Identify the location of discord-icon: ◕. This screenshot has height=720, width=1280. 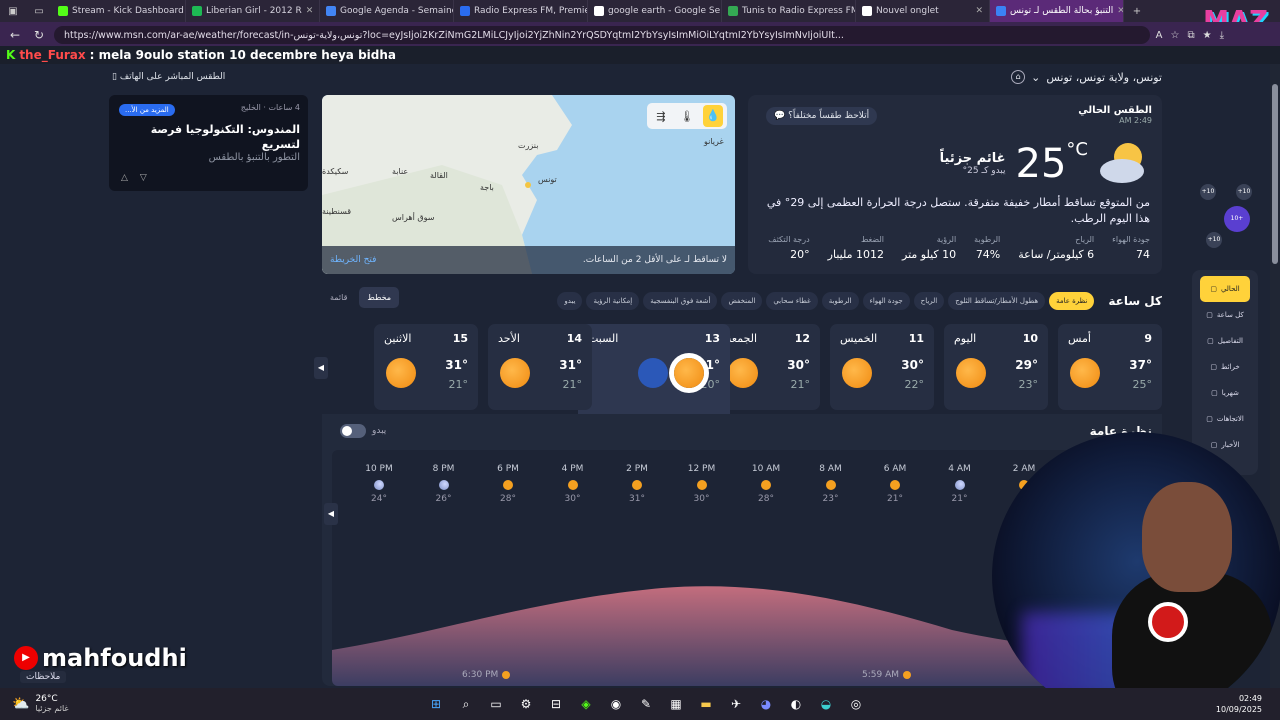
(766, 704).